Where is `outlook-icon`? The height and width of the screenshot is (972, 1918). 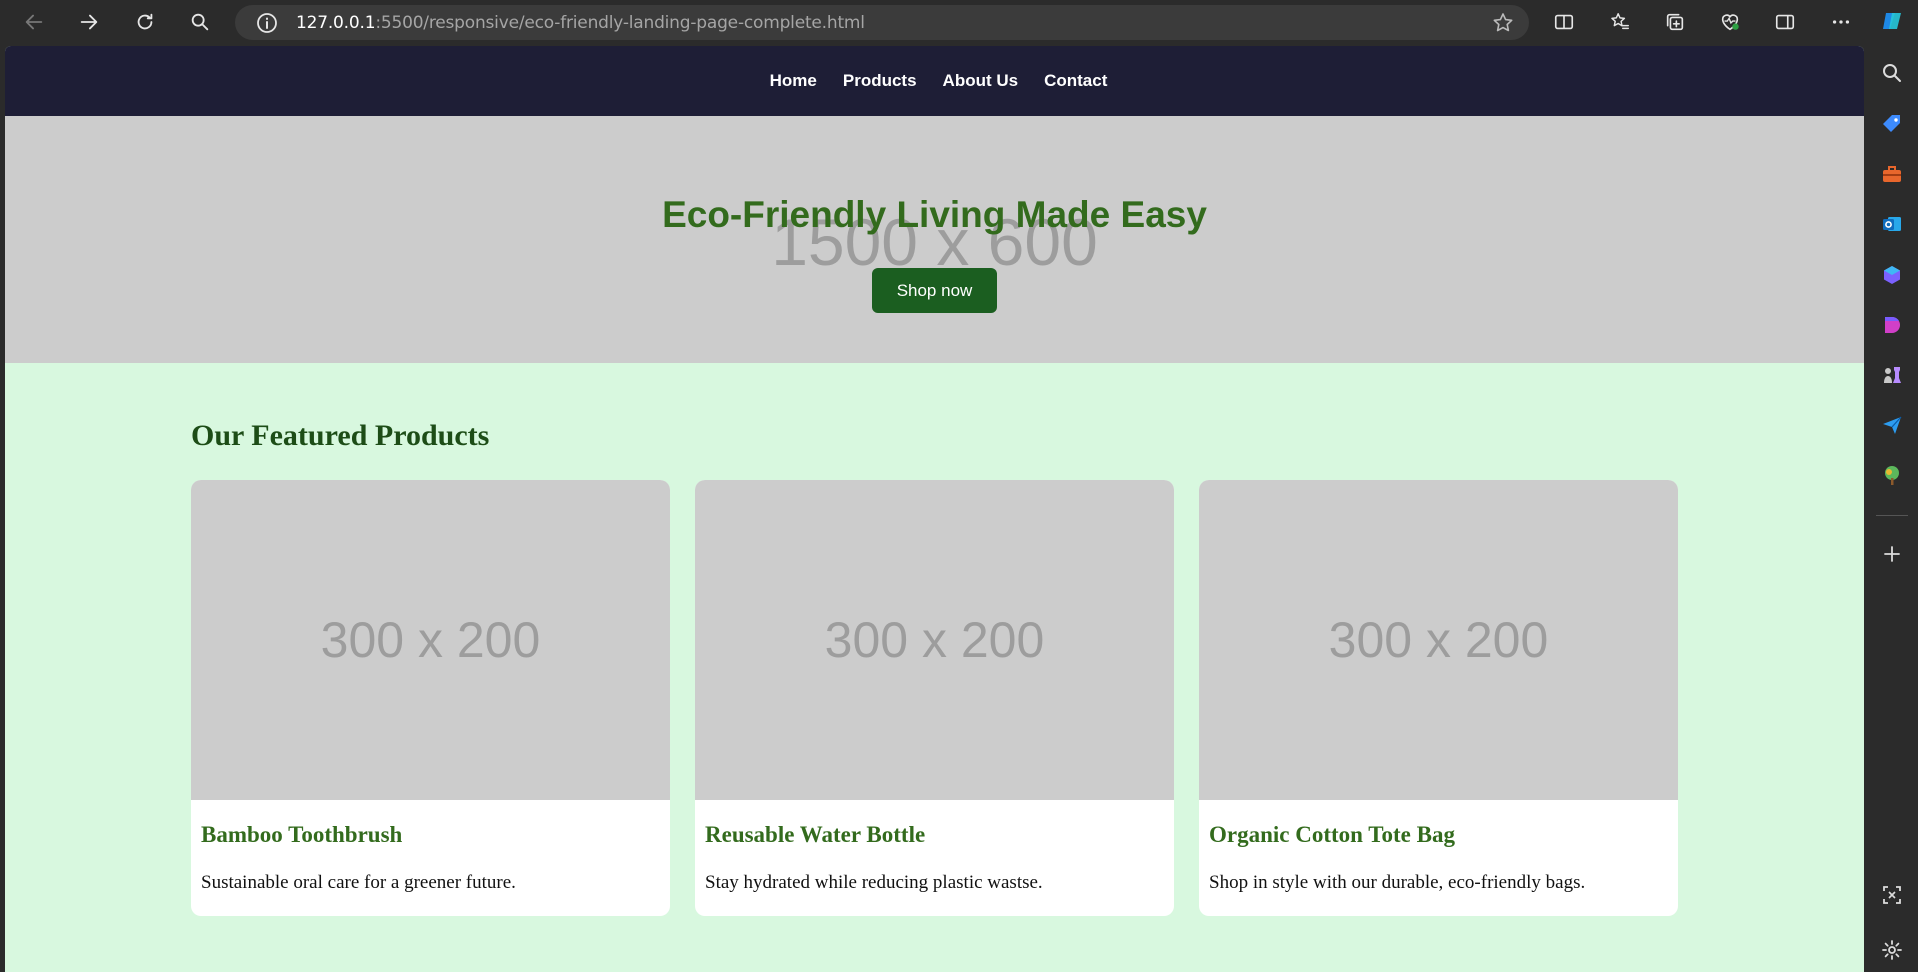
outlook-icon is located at coordinates (1892, 224).